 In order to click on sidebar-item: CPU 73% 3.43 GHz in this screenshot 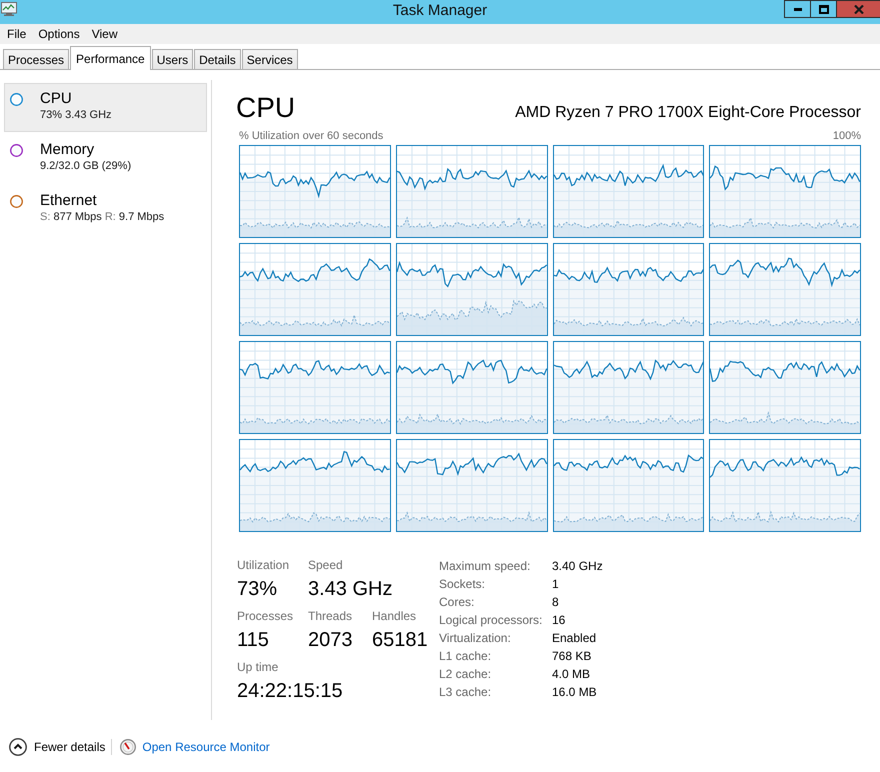, I will do `click(105, 107)`.